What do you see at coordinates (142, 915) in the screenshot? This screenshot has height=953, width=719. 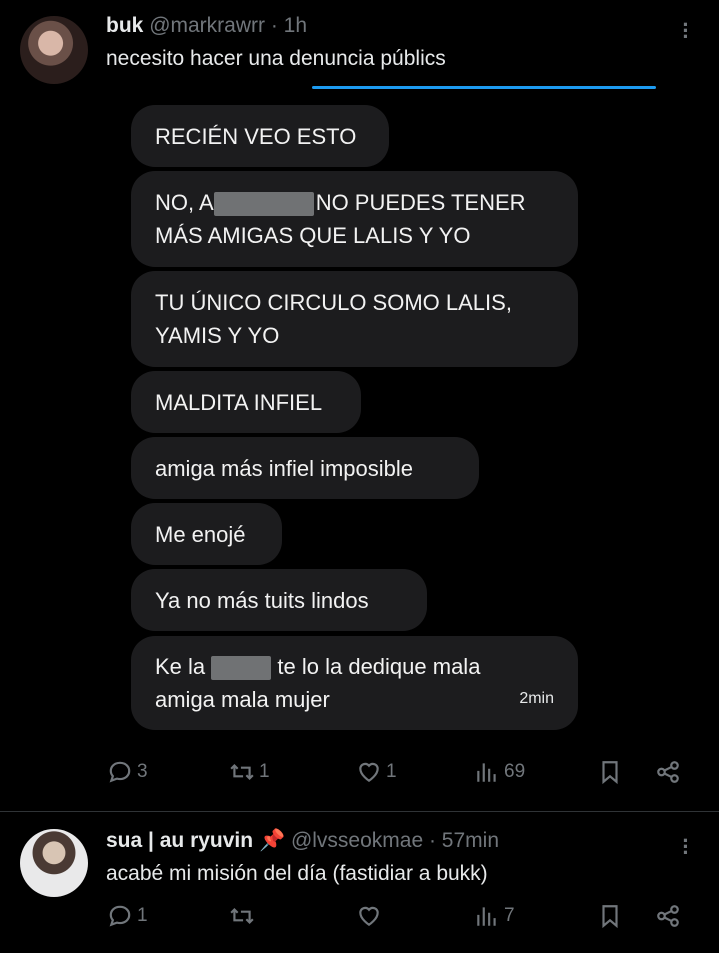 I see `reply-count: 1` at bounding box center [142, 915].